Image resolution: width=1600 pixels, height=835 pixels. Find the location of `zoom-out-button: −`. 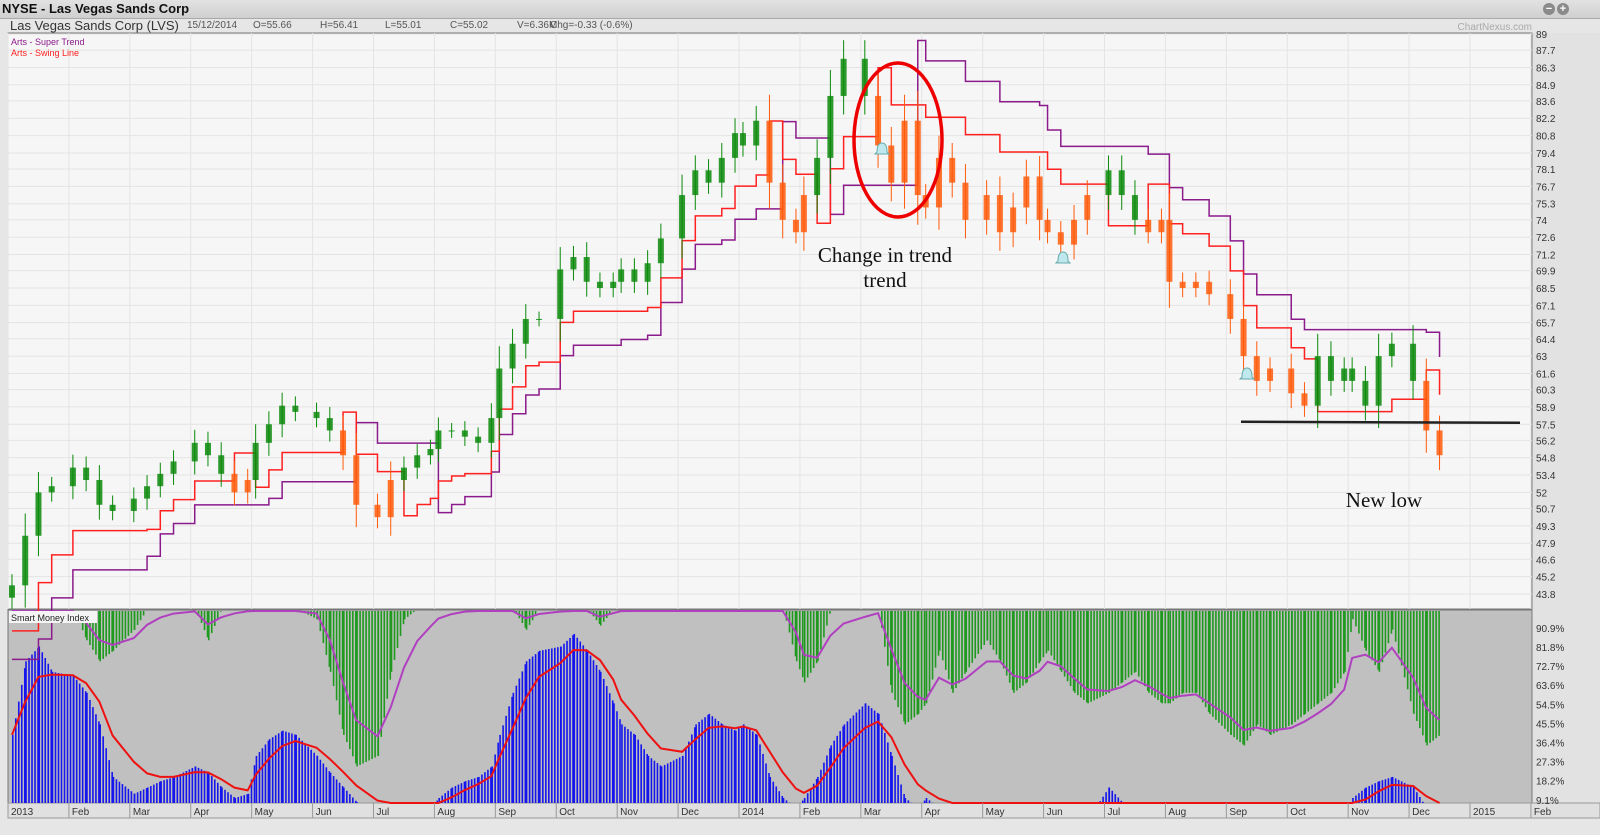

zoom-out-button: − is located at coordinates (1549, 9).